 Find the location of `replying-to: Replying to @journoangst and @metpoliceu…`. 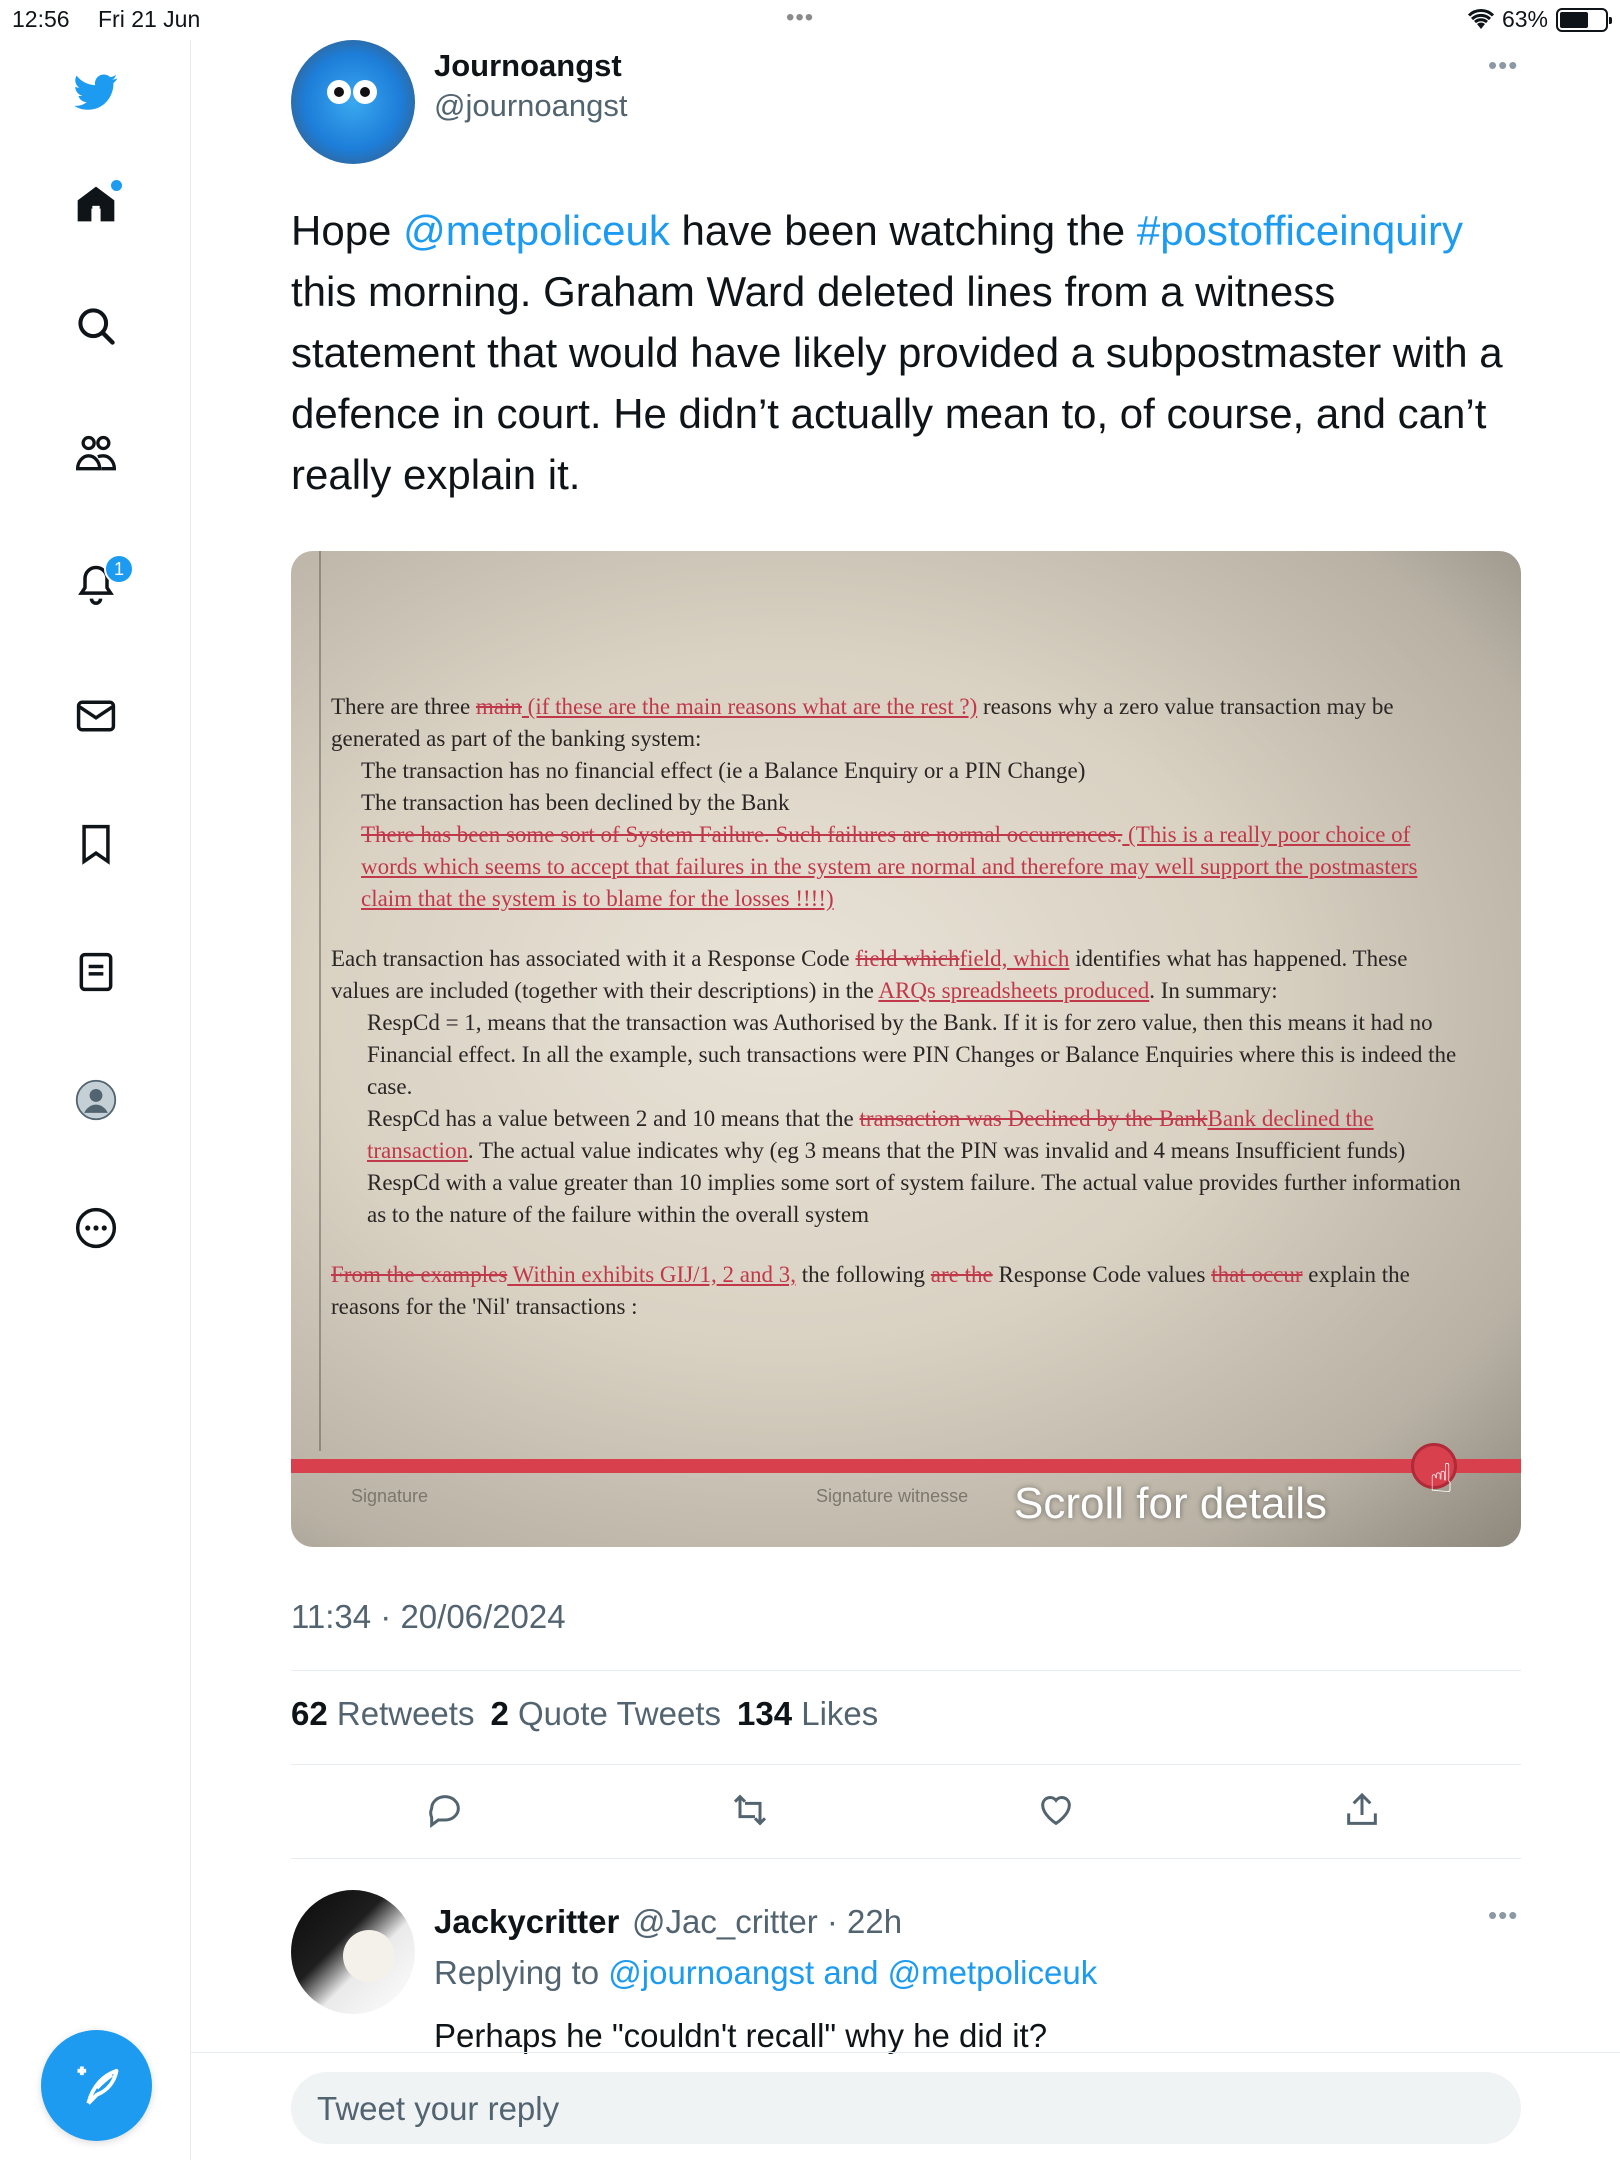

replying-to: Replying to @journoangst and @metpoliceu… is located at coordinates (765, 1973).